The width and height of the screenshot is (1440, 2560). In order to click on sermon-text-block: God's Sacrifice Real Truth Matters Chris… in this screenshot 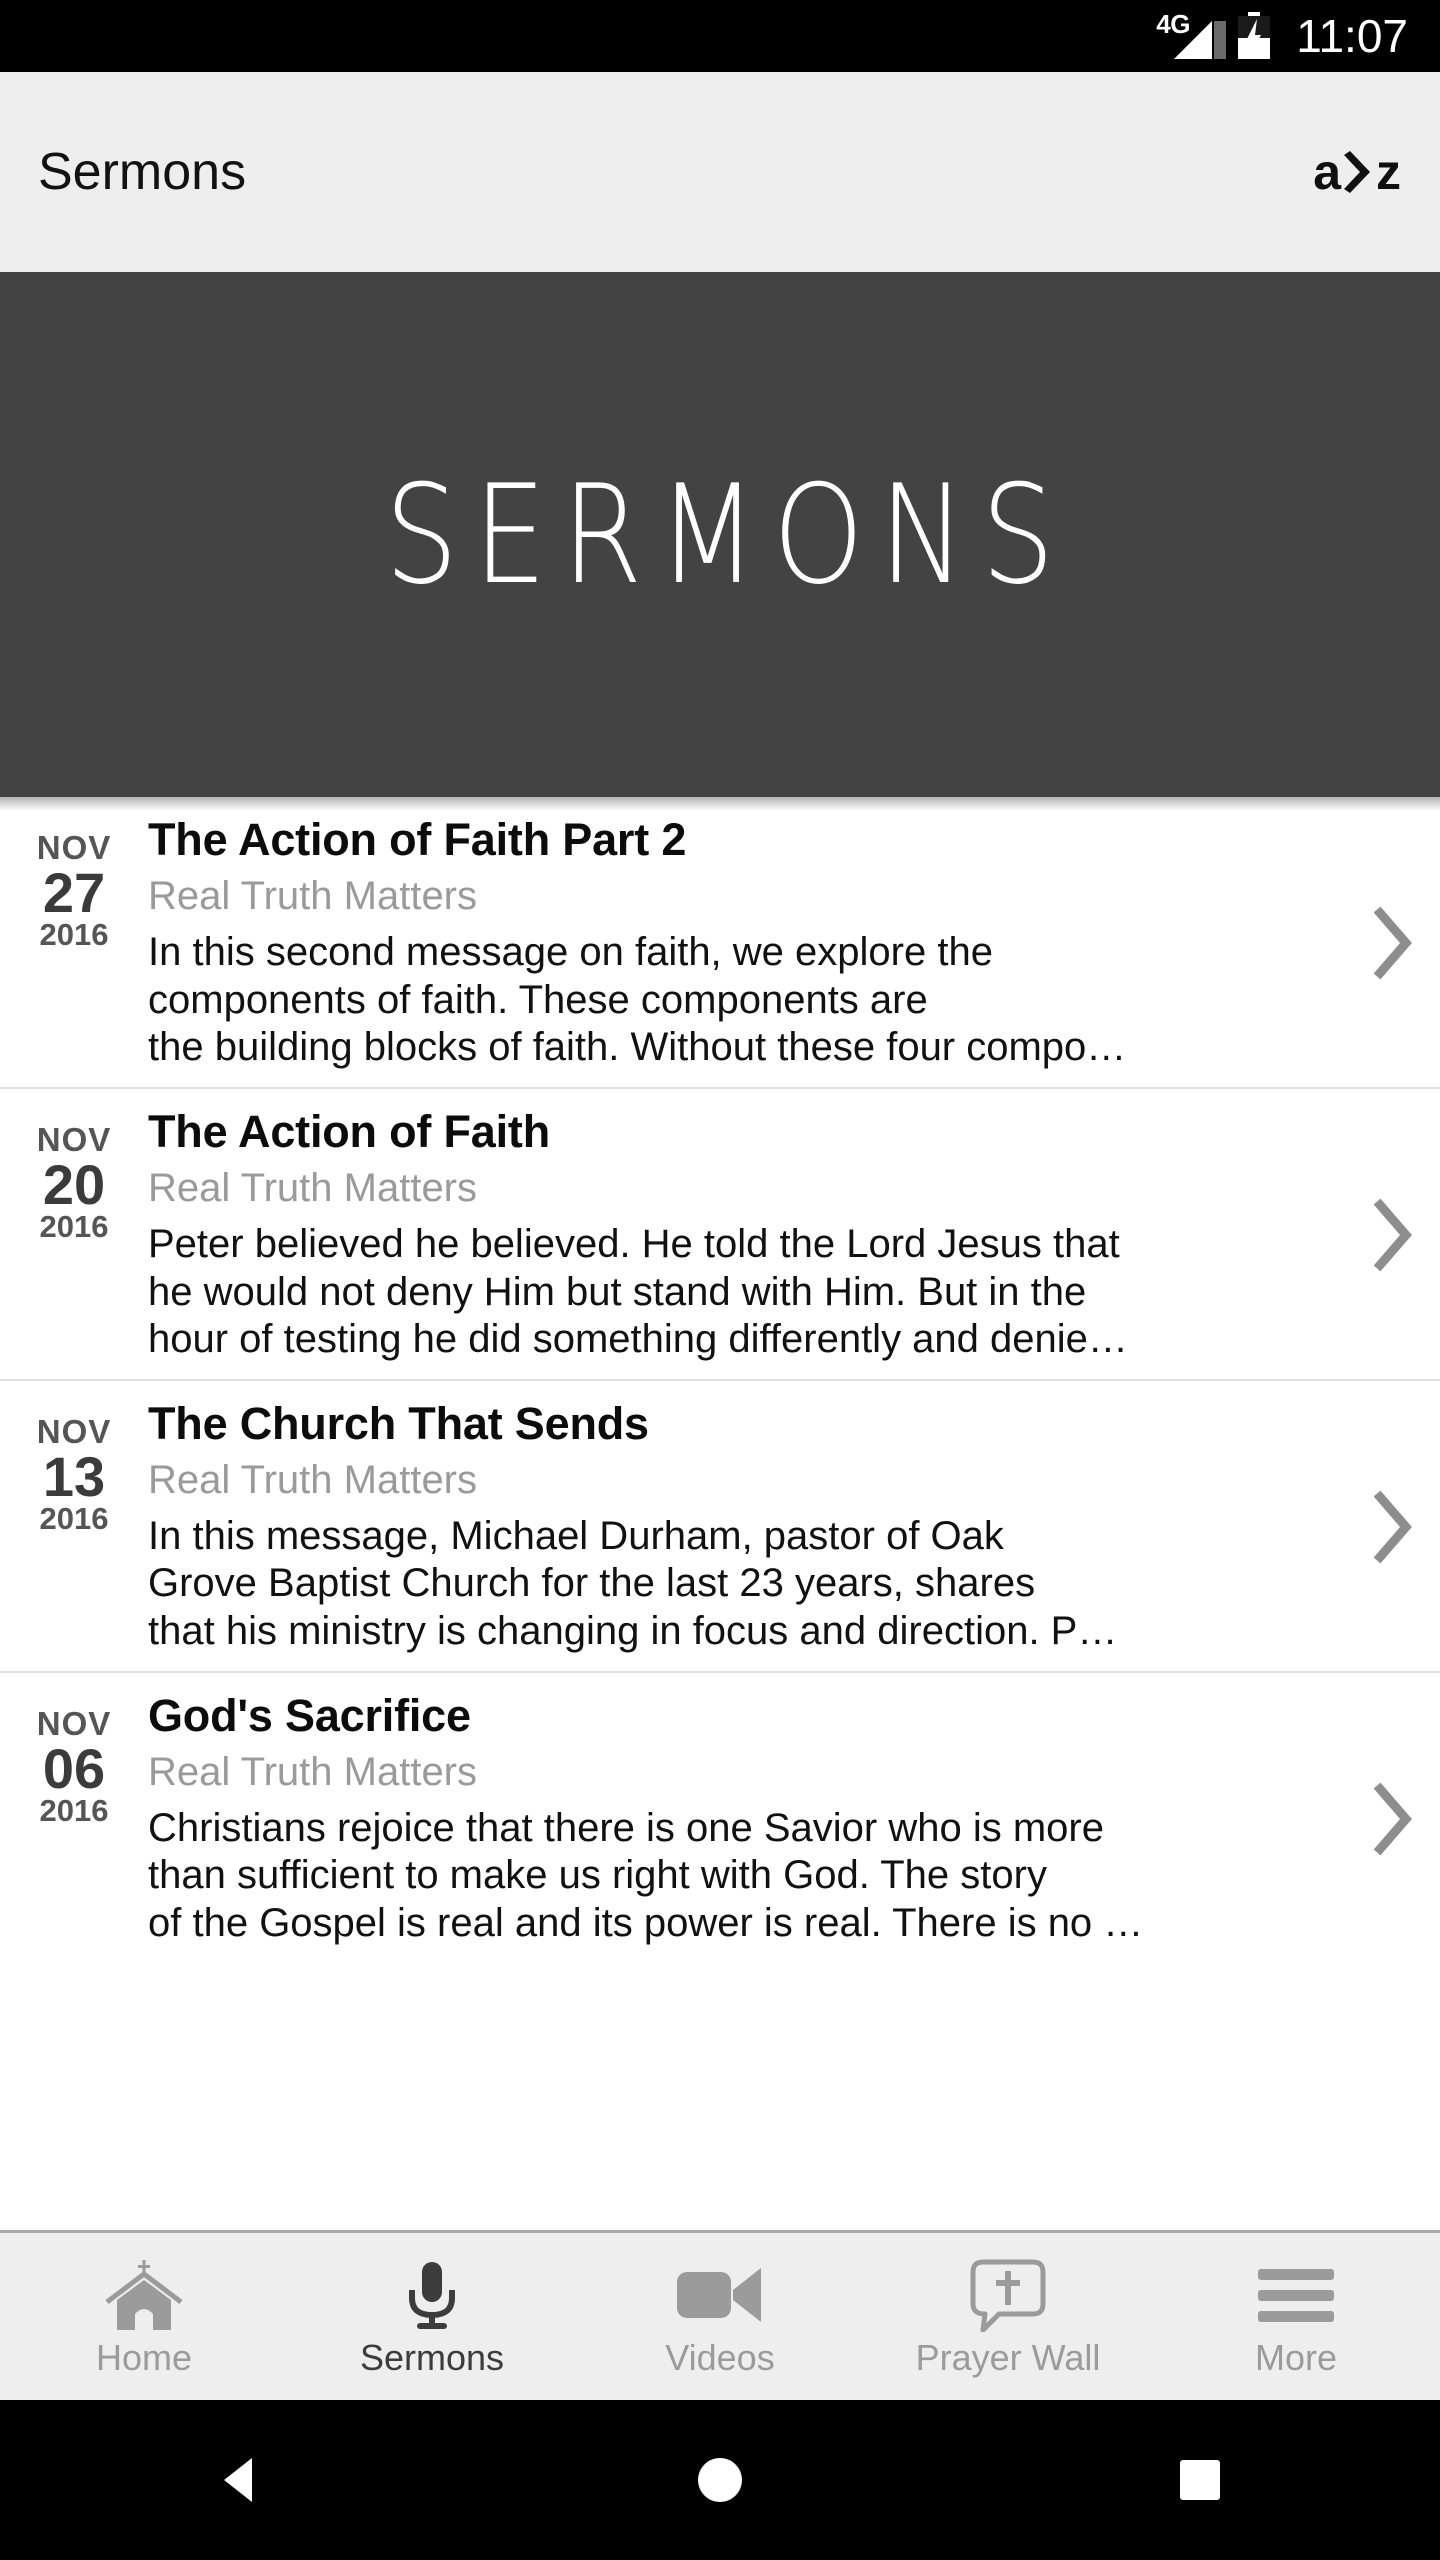, I will do `click(746, 1818)`.